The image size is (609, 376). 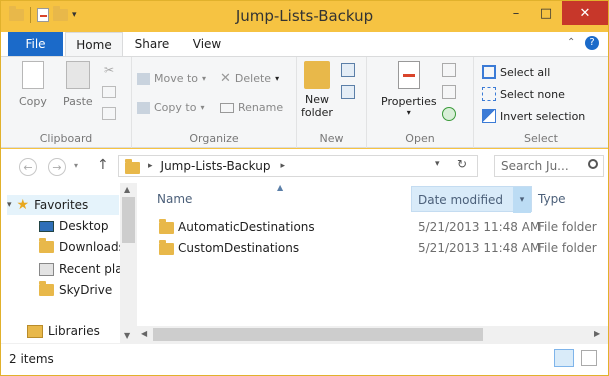 What do you see at coordinates (461, 200) in the screenshot?
I see `column-date-label: Date modified` at bounding box center [461, 200].